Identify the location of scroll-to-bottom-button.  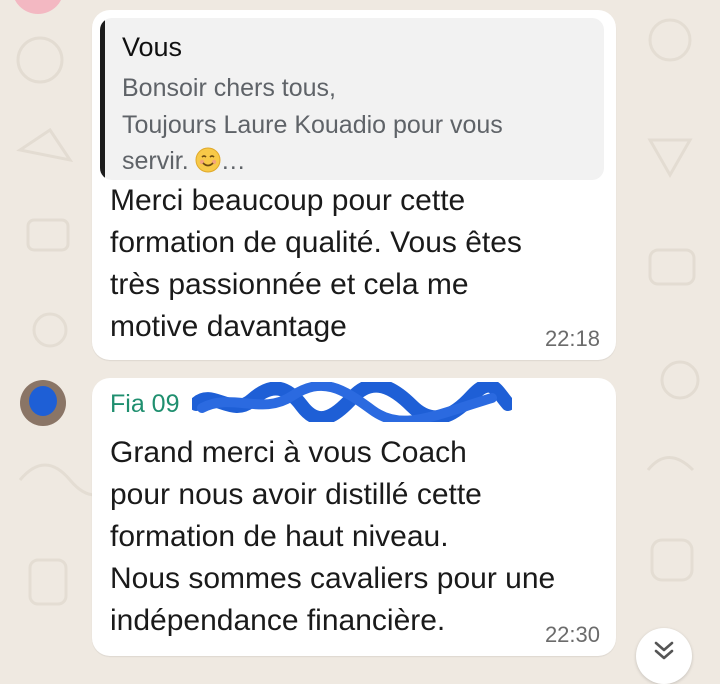
(664, 656).